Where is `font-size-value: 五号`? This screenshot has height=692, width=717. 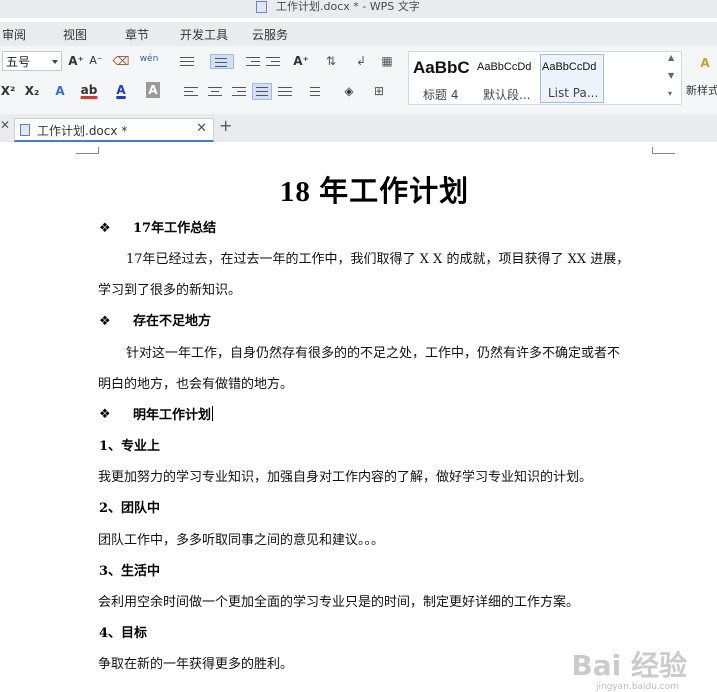
font-size-value: 五号 is located at coordinates (18, 62).